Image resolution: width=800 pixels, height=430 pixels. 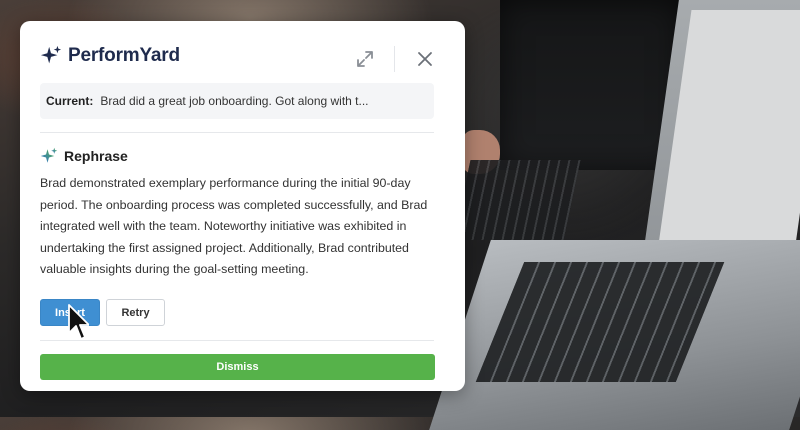 I want to click on rephrase-title: Rephrase, so click(x=96, y=156).